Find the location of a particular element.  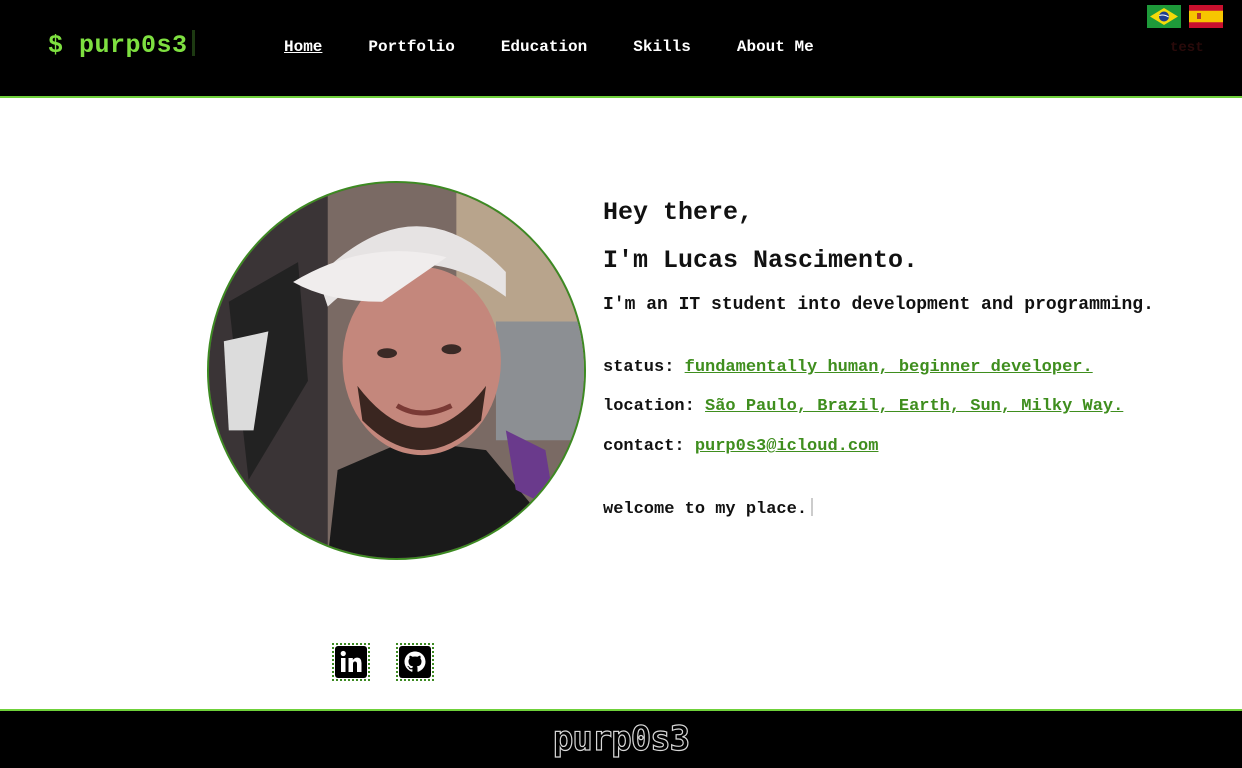

language-switcher is located at coordinates (1185, 16).